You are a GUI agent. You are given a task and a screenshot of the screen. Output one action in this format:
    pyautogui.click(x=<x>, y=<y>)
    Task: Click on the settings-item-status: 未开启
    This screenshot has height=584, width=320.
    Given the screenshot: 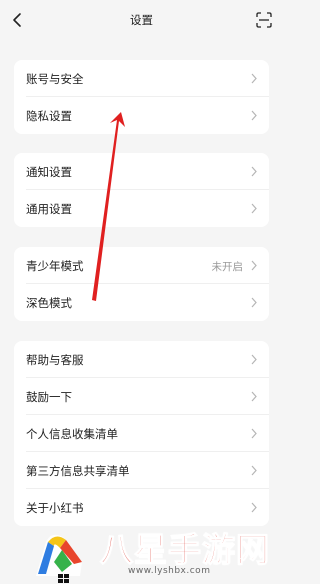 What is the action you would take?
    pyautogui.click(x=227, y=267)
    